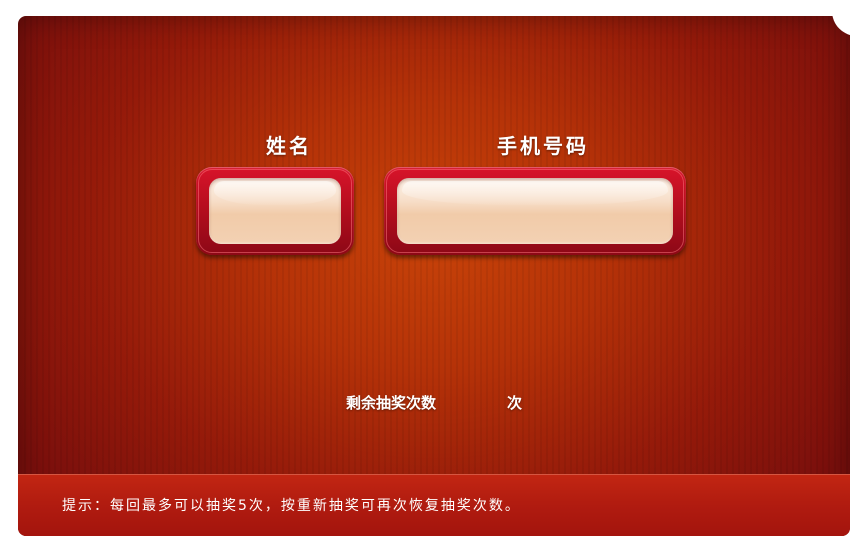  I want to click on remaining-draws-label: 剩余抽奖次数, so click(391, 403).